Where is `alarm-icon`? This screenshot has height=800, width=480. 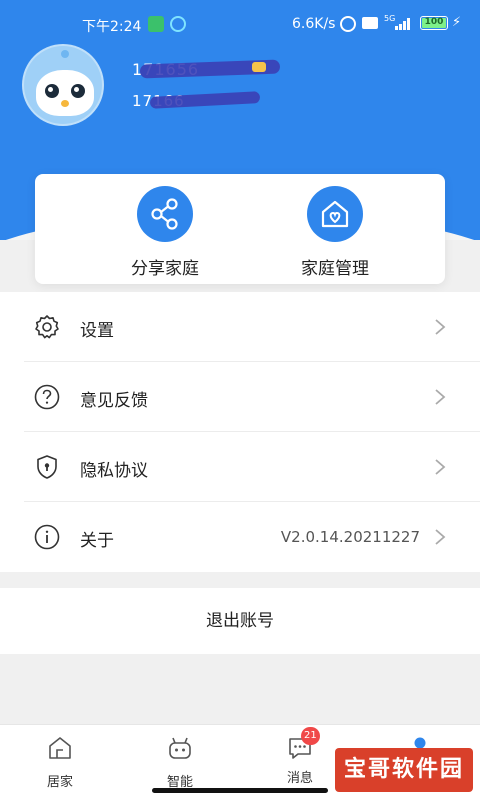 alarm-icon is located at coordinates (348, 24).